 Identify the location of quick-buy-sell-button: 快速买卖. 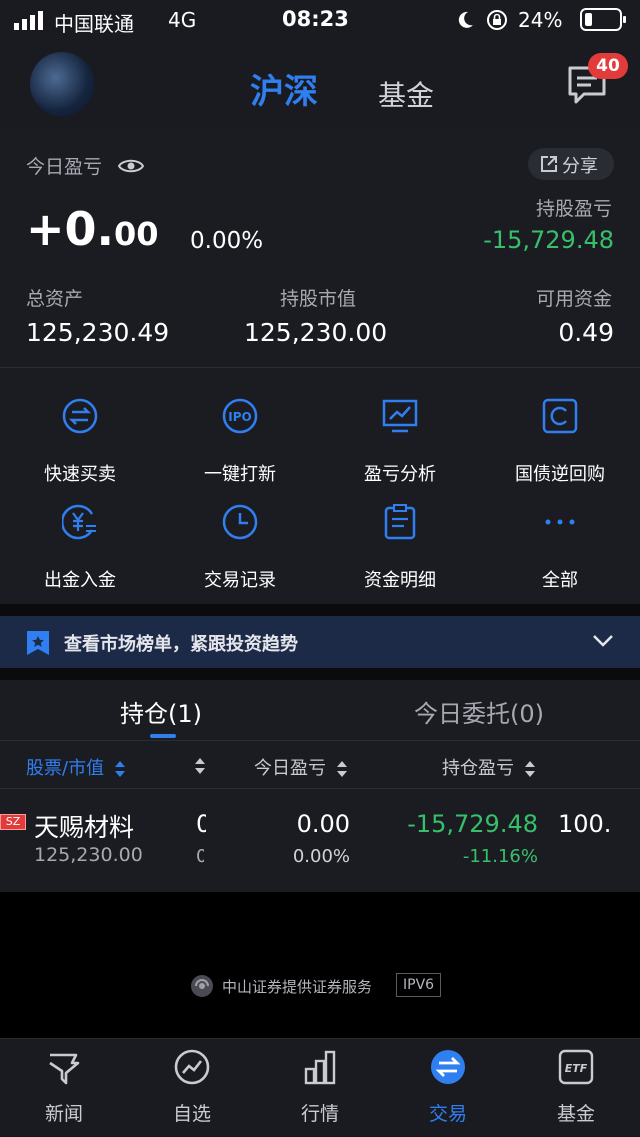
(80, 431).